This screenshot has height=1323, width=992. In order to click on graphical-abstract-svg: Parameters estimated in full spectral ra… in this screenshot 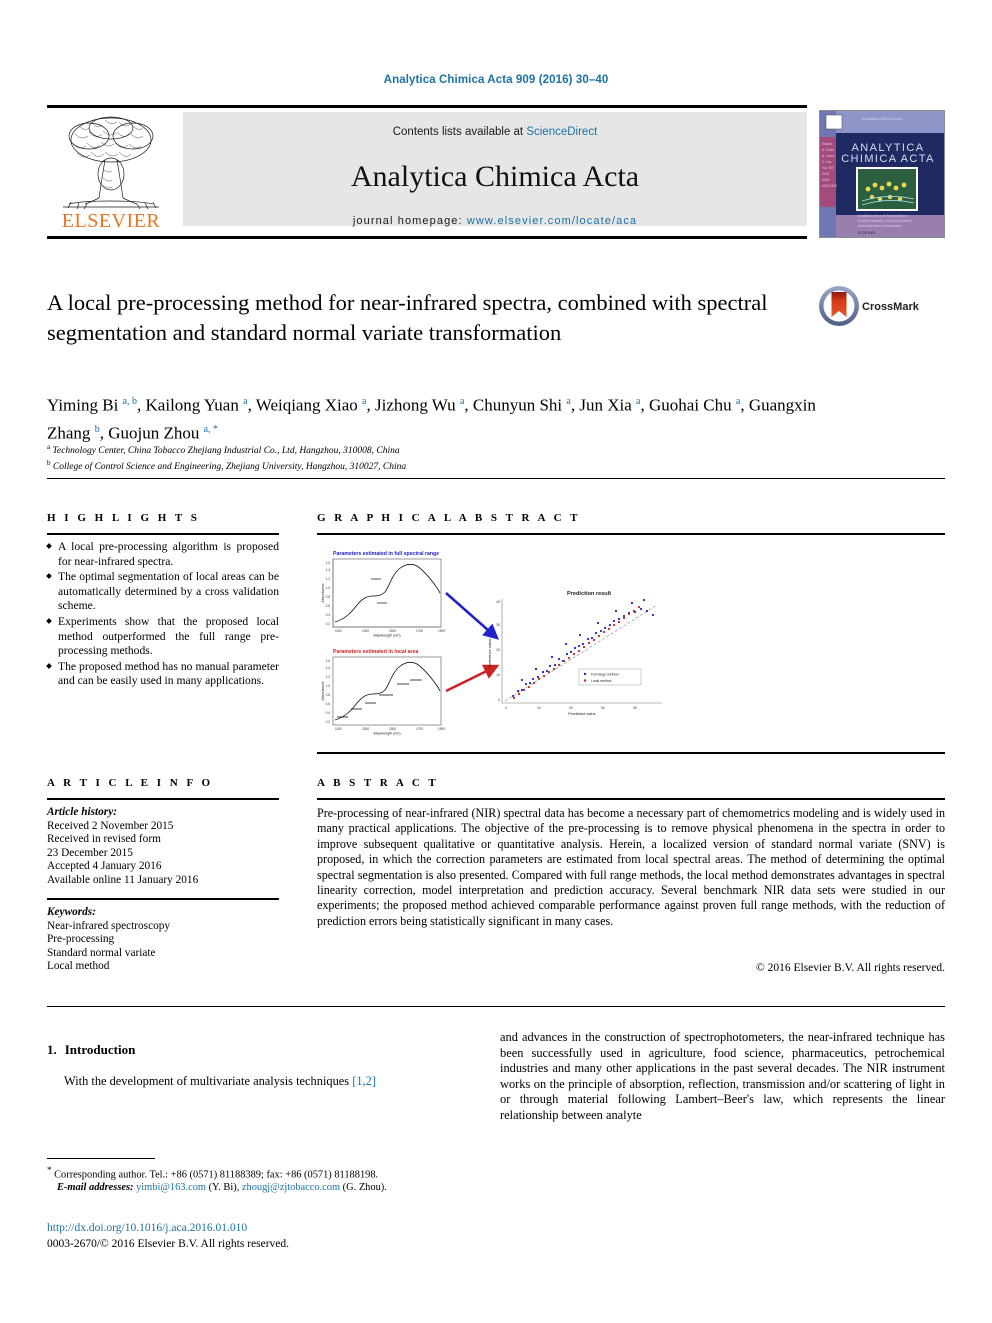, I will do `click(491, 643)`.